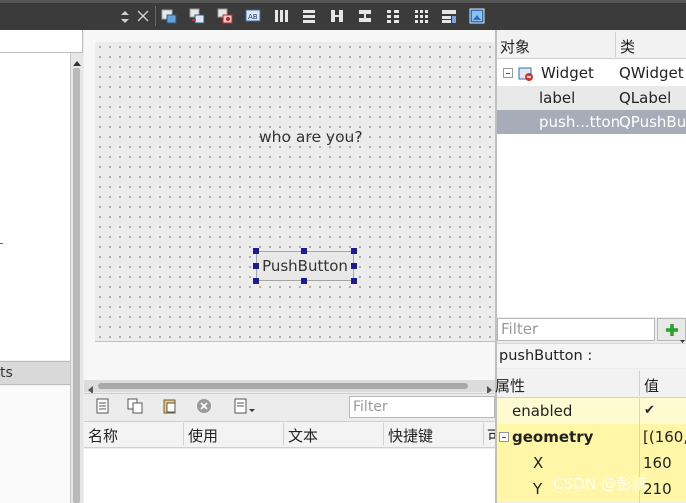 The height and width of the screenshot is (503, 686). What do you see at coordinates (421, 16) in the screenshot?
I see `layout-grid-icon` at bounding box center [421, 16].